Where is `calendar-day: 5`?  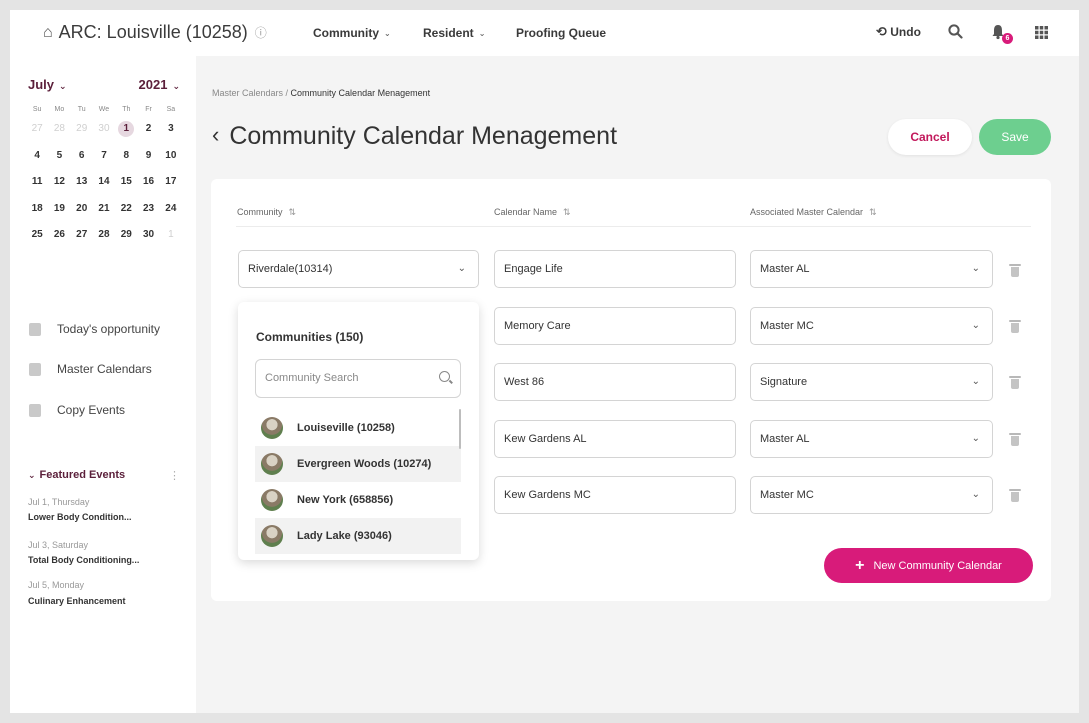 calendar-day: 5 is located at coordinates (59, 156).